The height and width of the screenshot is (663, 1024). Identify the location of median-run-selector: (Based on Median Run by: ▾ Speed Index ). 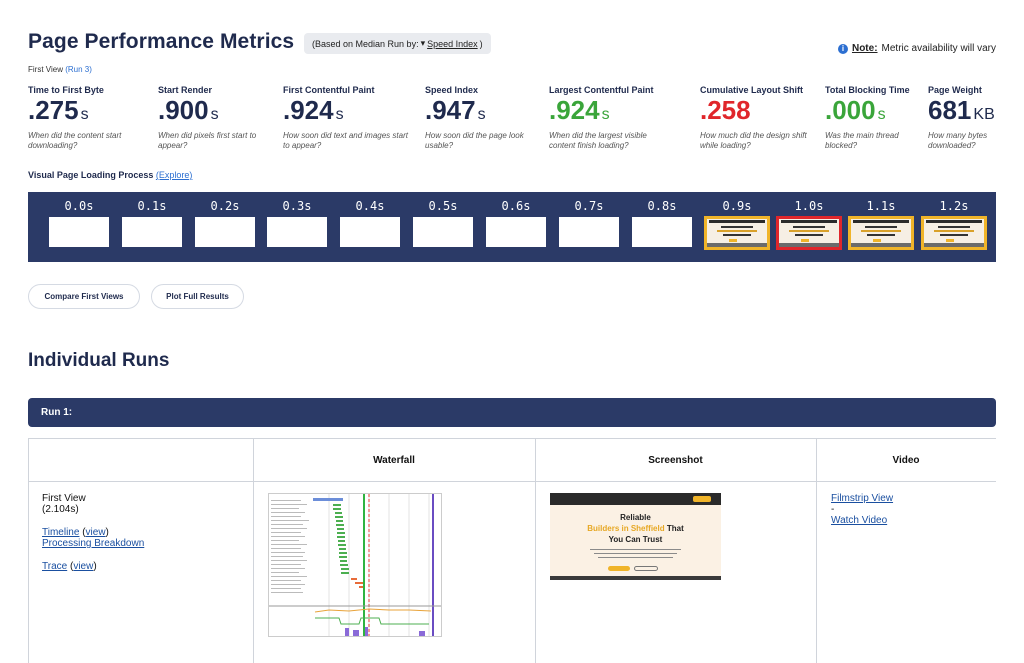
(397, 43).